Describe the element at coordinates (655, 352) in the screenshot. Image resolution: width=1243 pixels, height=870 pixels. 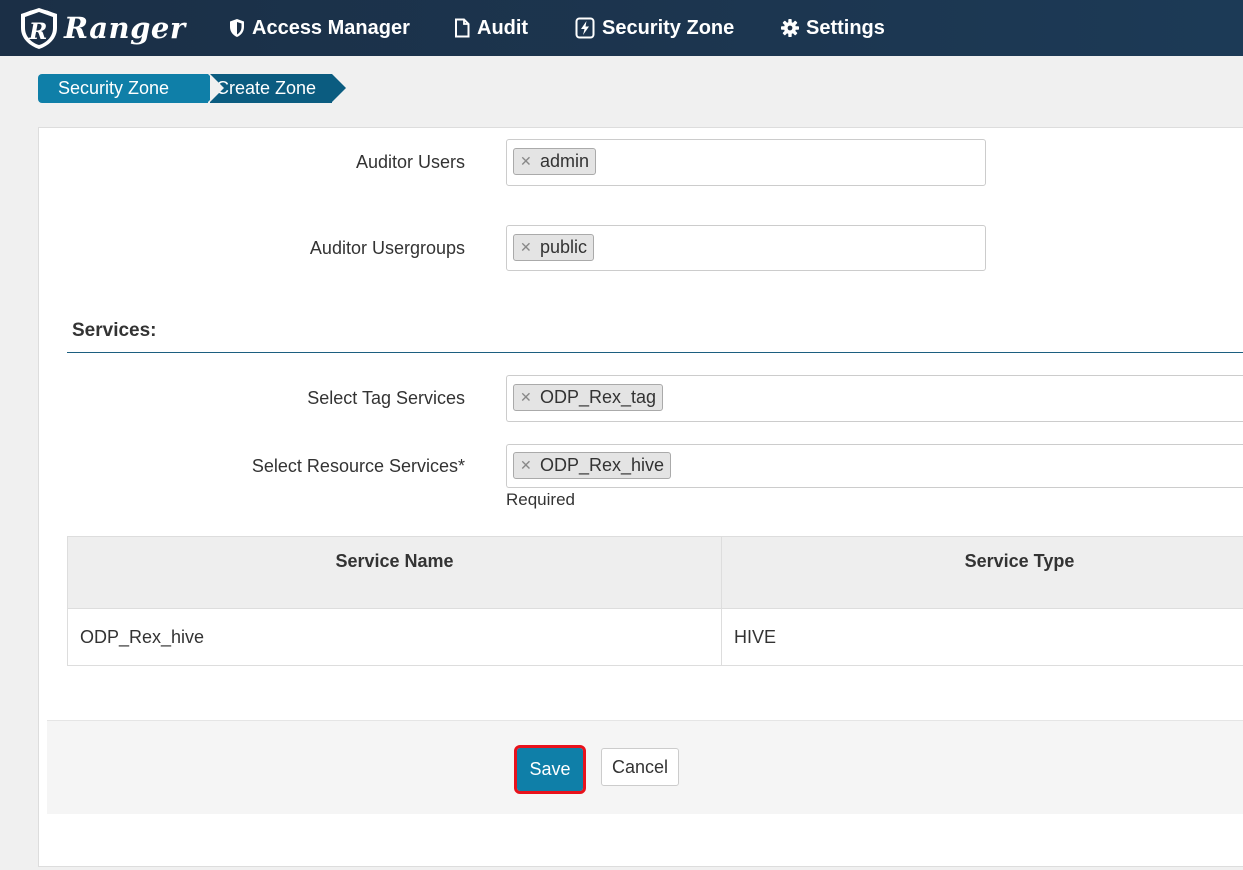
I see `section-divider` at that location.